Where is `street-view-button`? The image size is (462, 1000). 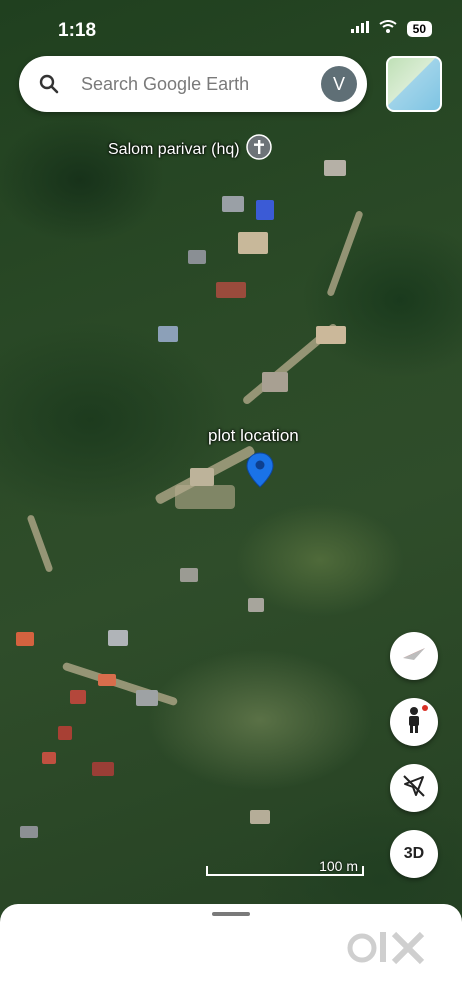
street-view-button is located at coordinates (414, 722).